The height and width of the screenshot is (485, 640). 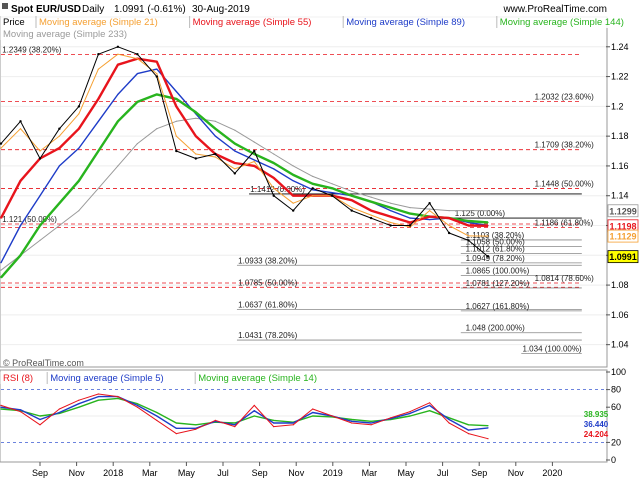 What do you see at coordinates (107, 378) in the screenshot?
I see `legend-item-label: Moving average (Simple 5)` at bounding box center [107, 378].